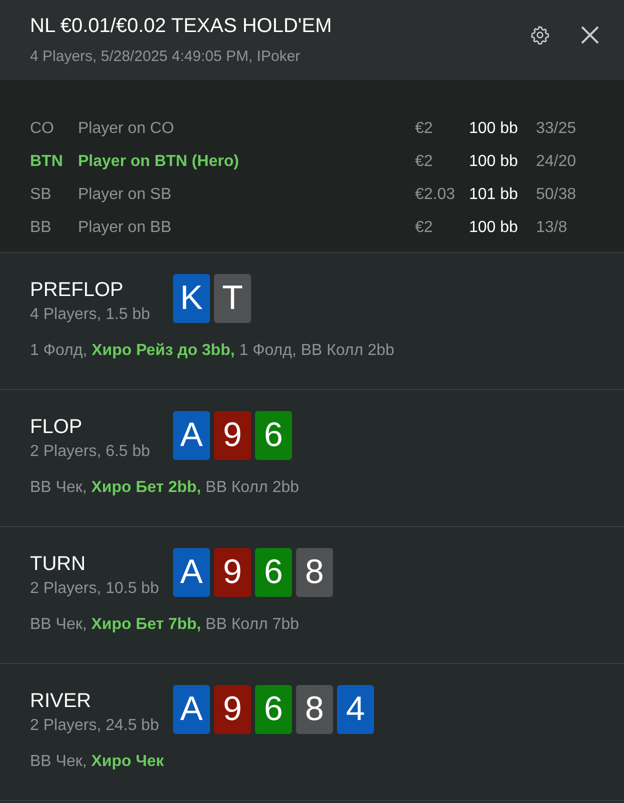  I want to click on settings-icon, so click(540, 35).